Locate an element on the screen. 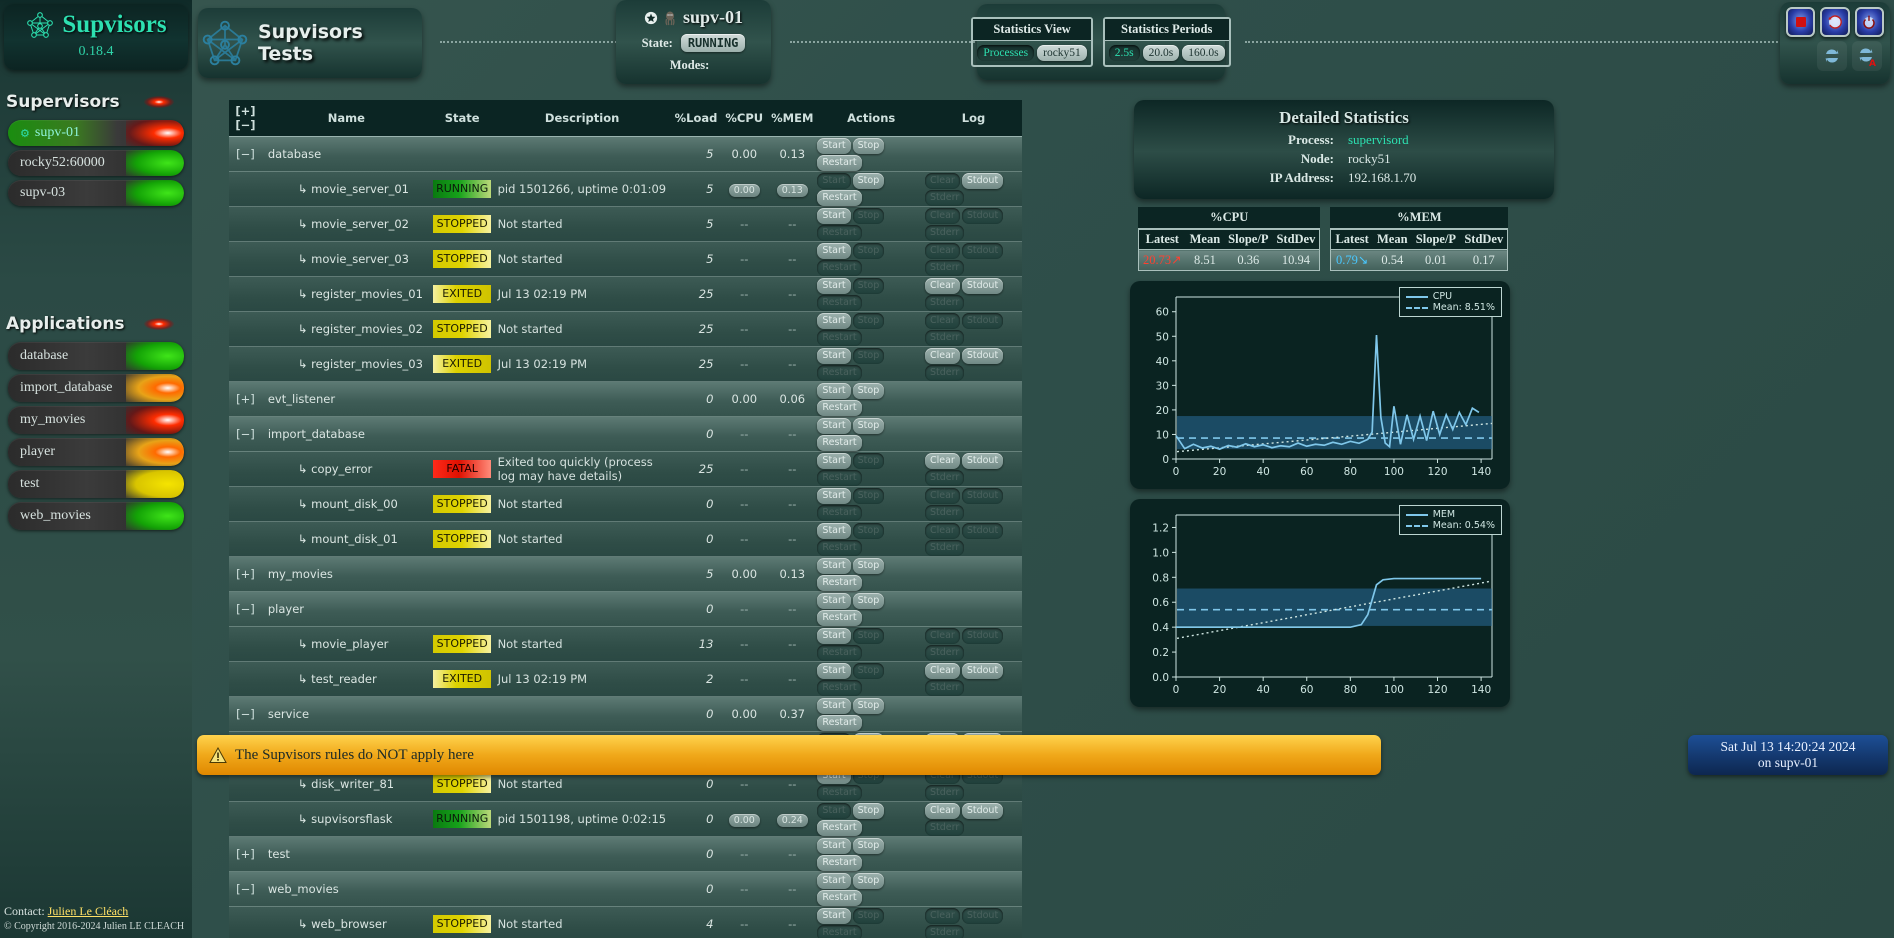 The image size is (1894, 938). sidebar-application-web_movies: web_movies is located at coordinates (96, 516).